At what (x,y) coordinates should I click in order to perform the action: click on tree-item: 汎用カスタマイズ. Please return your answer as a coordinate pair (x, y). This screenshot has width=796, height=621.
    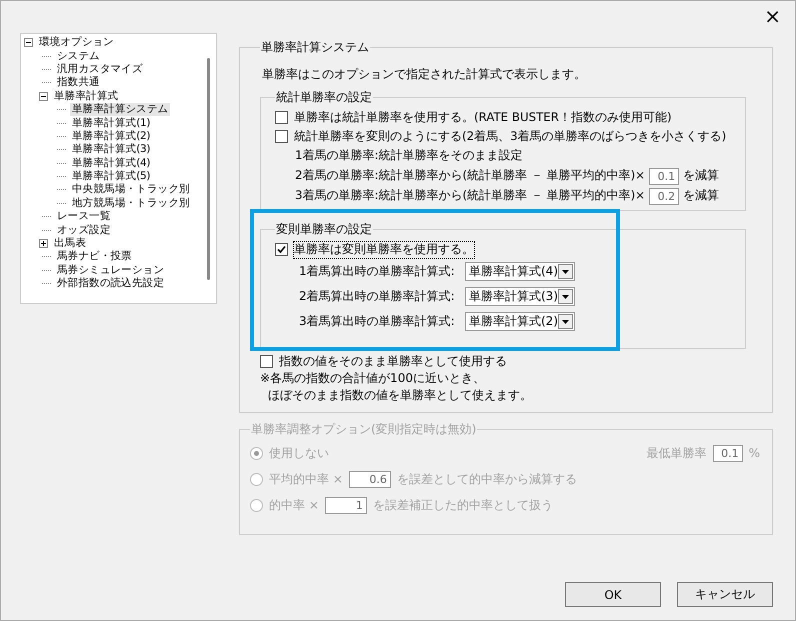
    Looking at the image, I should click on (100, 69).